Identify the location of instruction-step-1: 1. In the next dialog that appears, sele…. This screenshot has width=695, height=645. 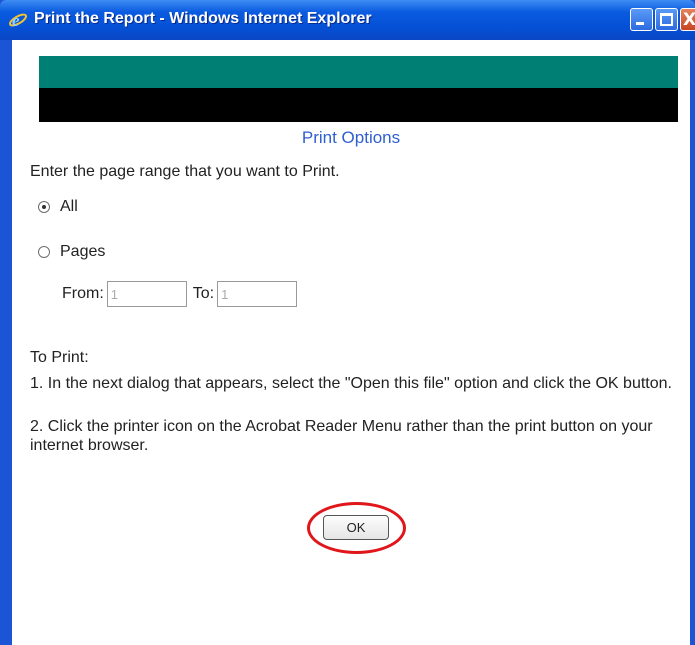
(351, 383).